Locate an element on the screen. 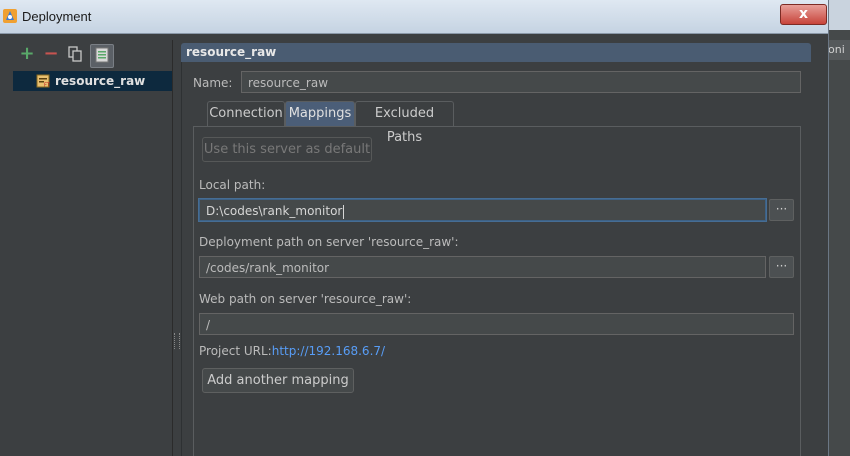  use-default-button: Use this server as default is located at coordinates (287, 149).